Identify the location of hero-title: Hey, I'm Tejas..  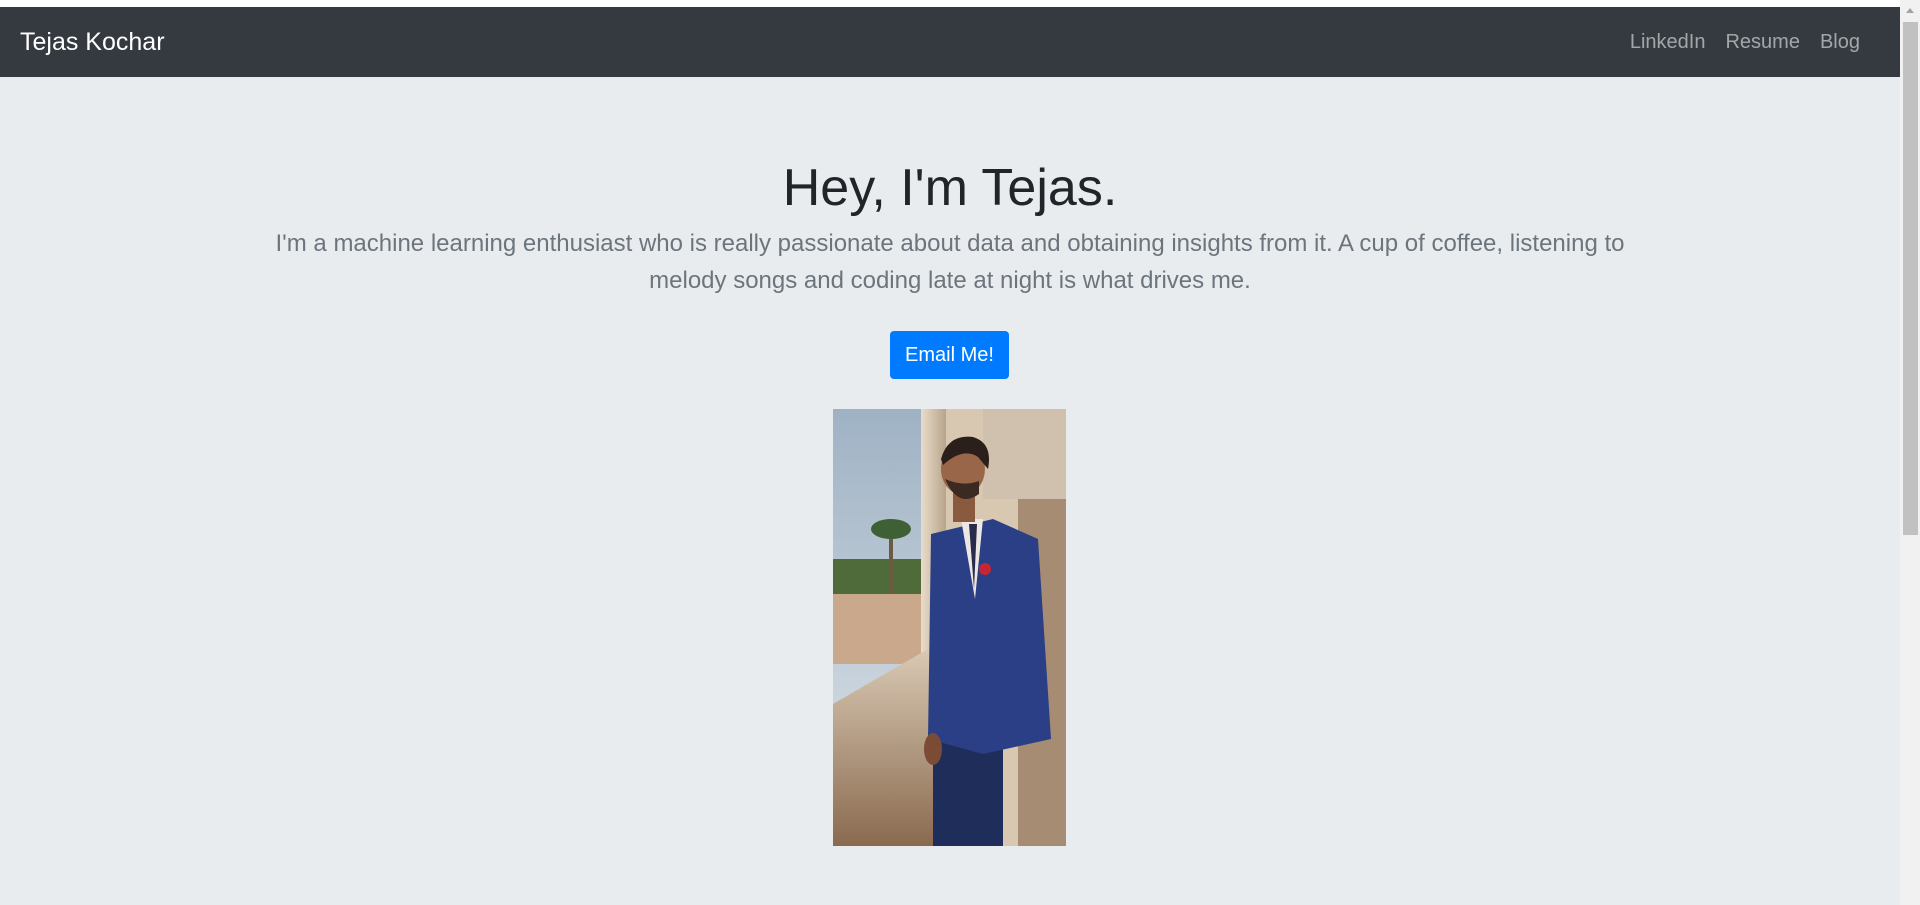
(950, 188).